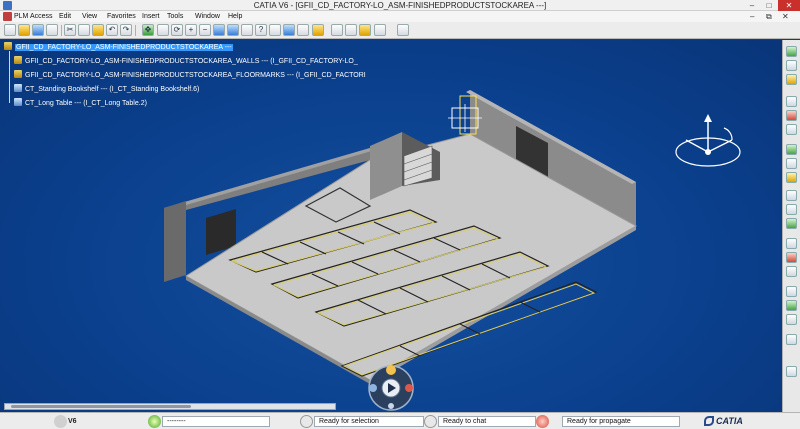  Describe the element at coordinates (373, 388) in the screenshot. I see `walk-icon` at that location.